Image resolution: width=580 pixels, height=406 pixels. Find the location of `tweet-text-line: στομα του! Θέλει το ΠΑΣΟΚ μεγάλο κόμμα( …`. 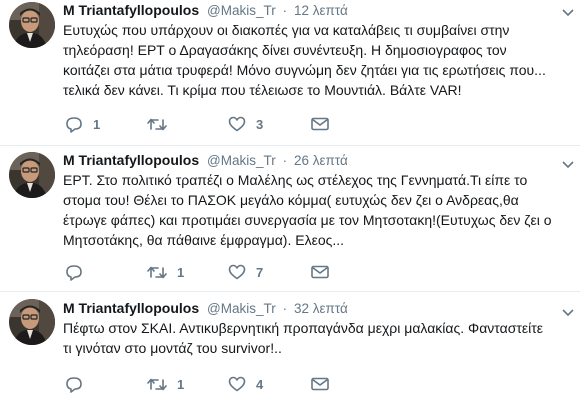

tweet-text-line: στομα του! Θέλει το ΠΑΣΟΚ μεγάλο κόμμα( … is located at coordinates (291, 200).